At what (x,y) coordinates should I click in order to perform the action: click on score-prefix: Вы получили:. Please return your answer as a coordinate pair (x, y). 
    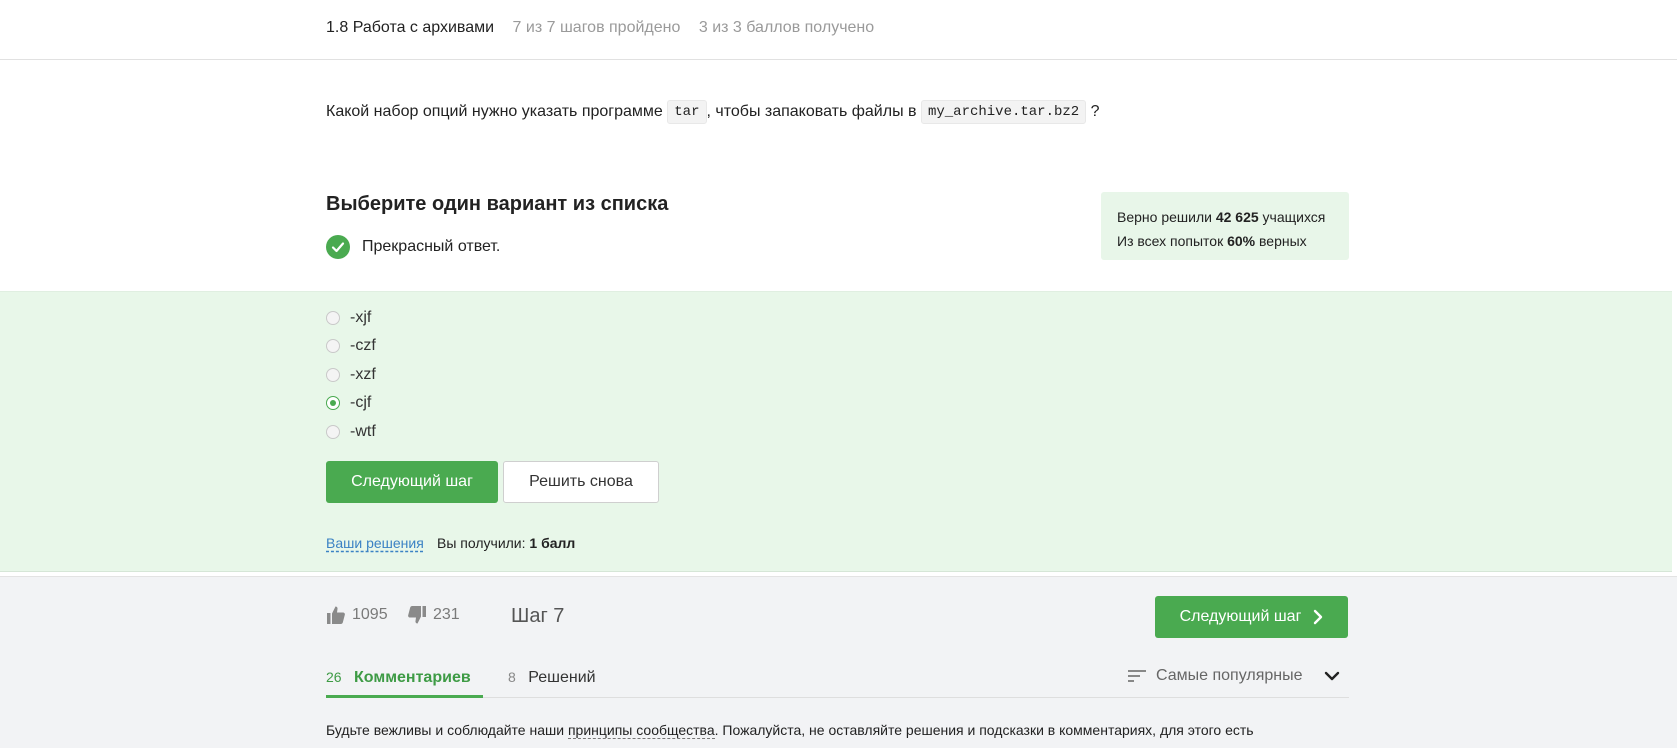
    Looking at the image, I should click on (481, 543).